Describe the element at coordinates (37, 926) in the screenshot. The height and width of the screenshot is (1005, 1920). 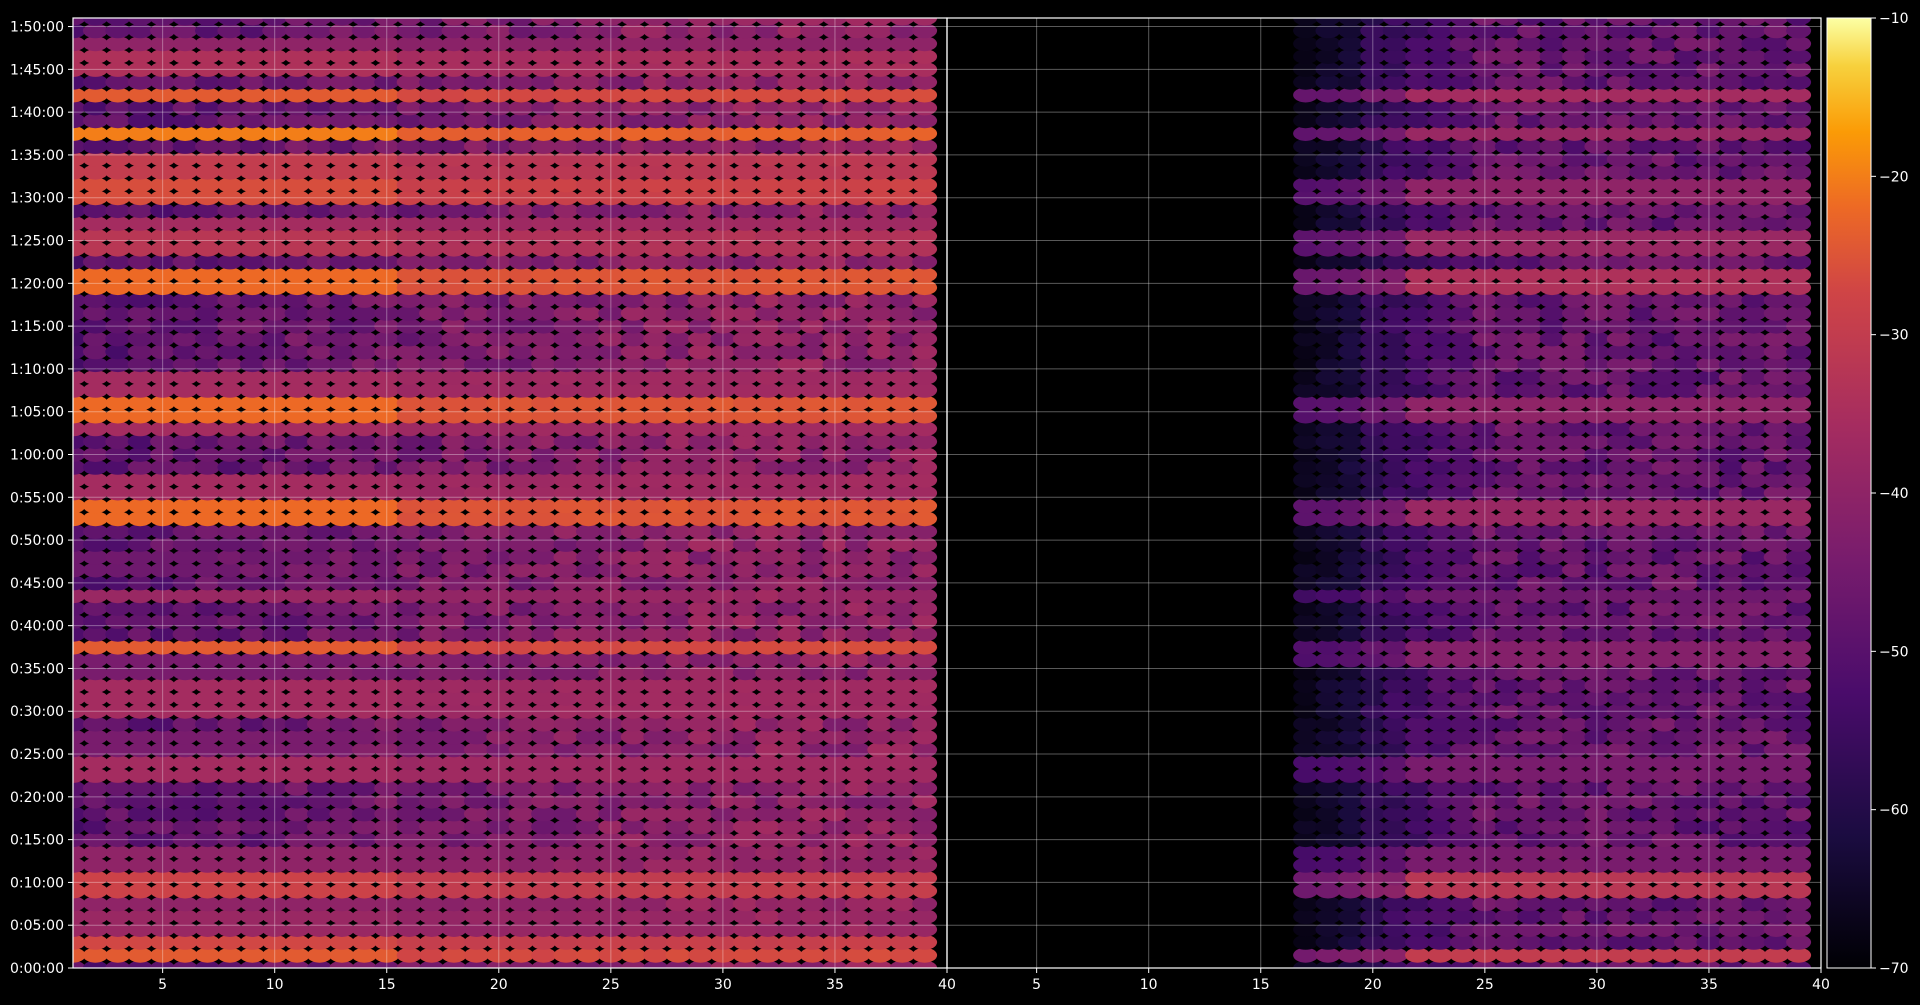
I see `y-tick-label: 0:05:00` at that location.